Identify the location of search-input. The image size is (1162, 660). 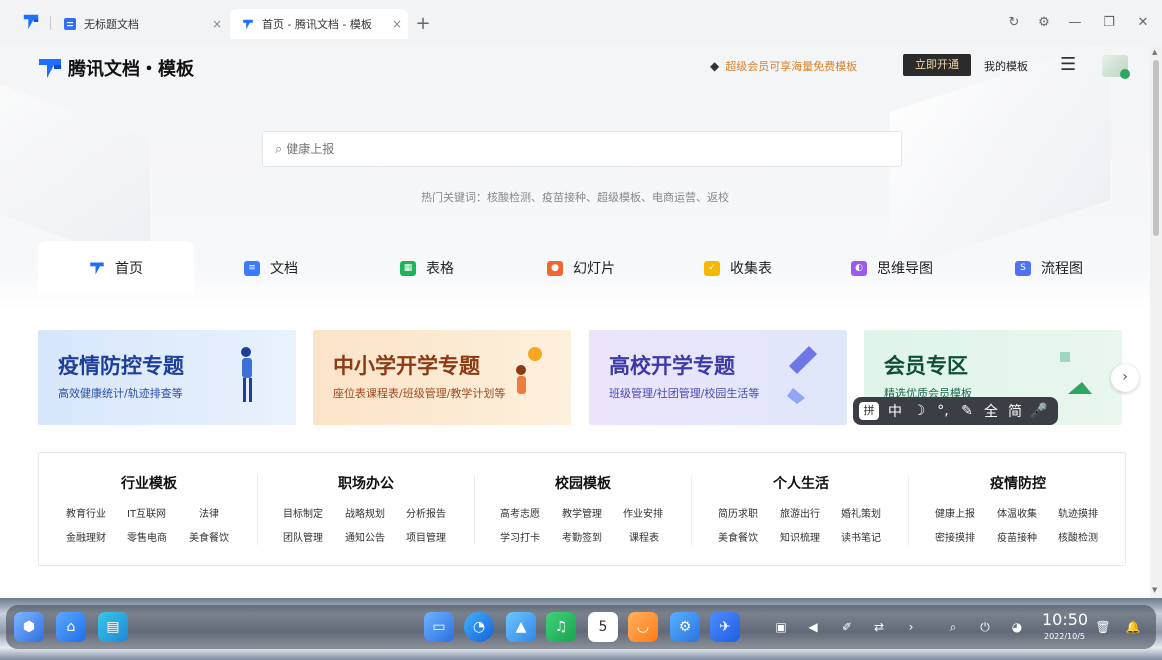
(593, 149).